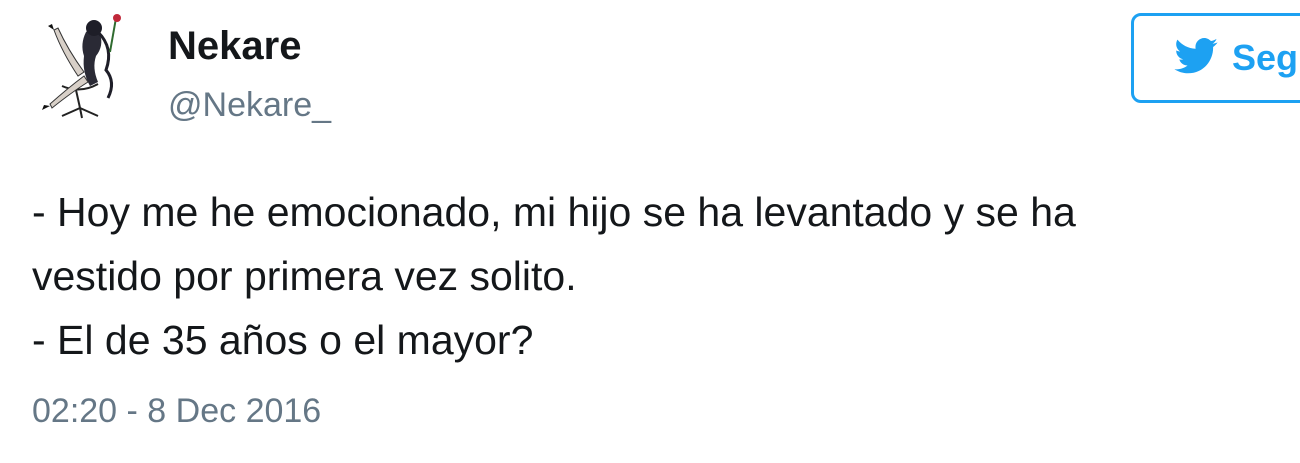  What do you see at coordinates (234, 46) in the screenshot?
I see `display-name: Nekare` at bounding box center [234, 46].